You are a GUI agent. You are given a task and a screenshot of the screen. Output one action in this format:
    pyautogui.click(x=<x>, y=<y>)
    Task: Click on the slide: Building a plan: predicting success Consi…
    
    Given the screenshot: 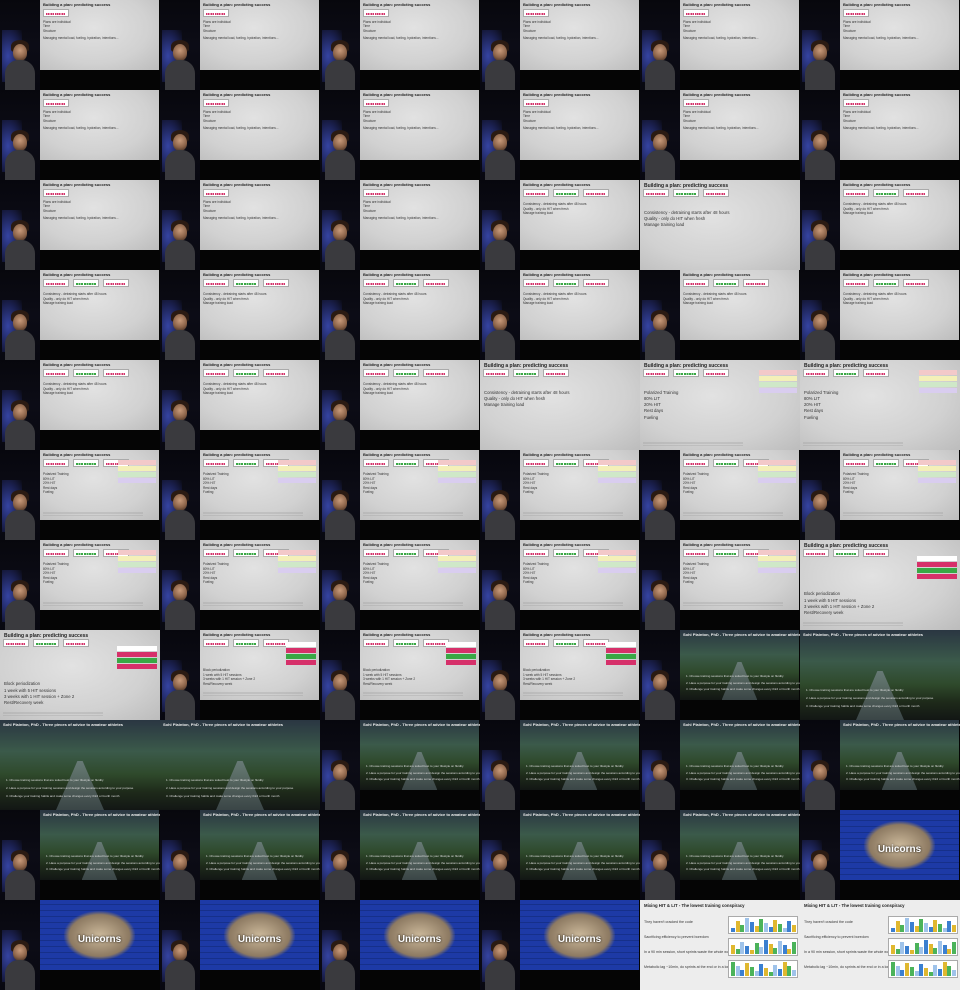 What is the action you would take?
    pyautogui.click(x=579, y=215)
    